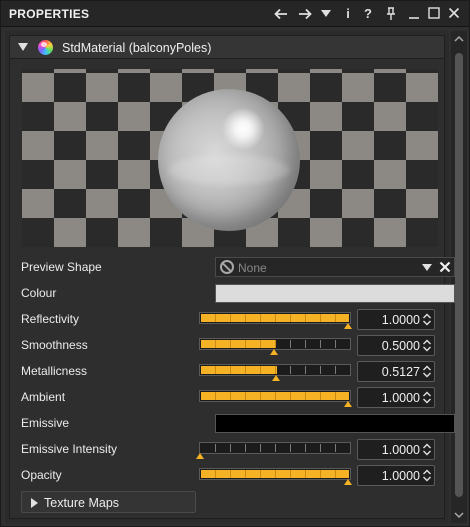  I want to click on ambient-label: Ambient, so click(43, 397).